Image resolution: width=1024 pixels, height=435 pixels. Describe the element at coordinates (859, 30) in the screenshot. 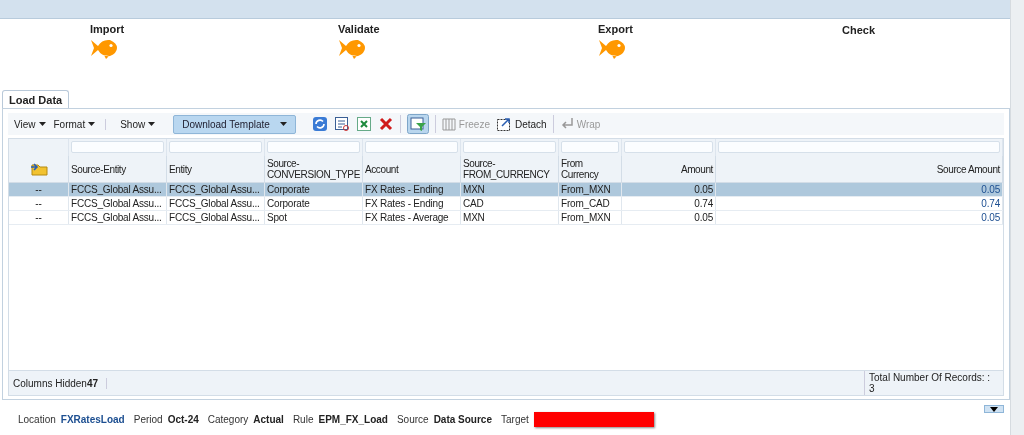

I see `step-label: Check` at that location.